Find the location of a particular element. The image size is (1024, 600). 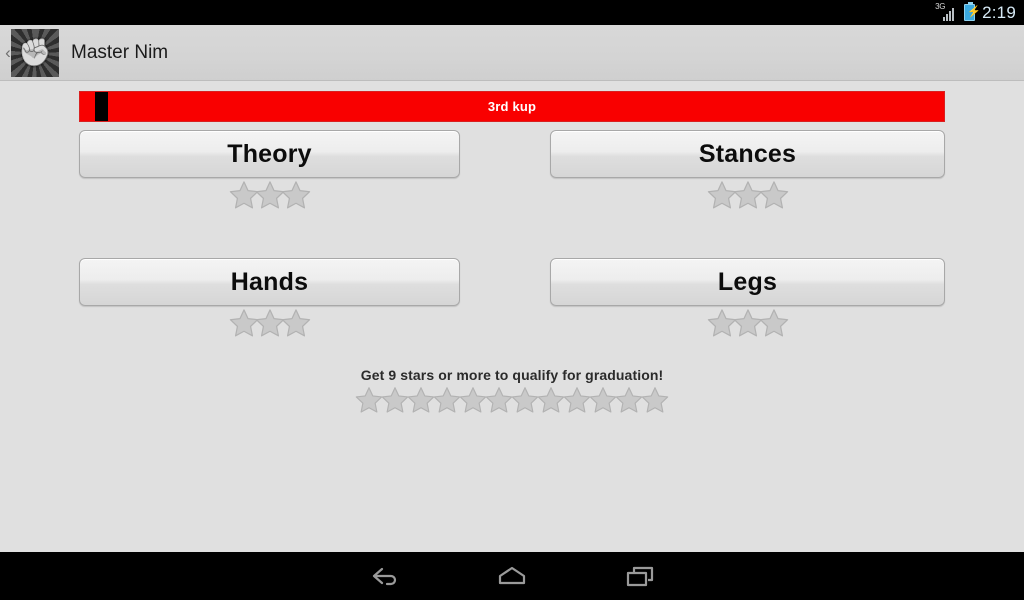

app-title: Master Nim is located at coordinates (120, 52).